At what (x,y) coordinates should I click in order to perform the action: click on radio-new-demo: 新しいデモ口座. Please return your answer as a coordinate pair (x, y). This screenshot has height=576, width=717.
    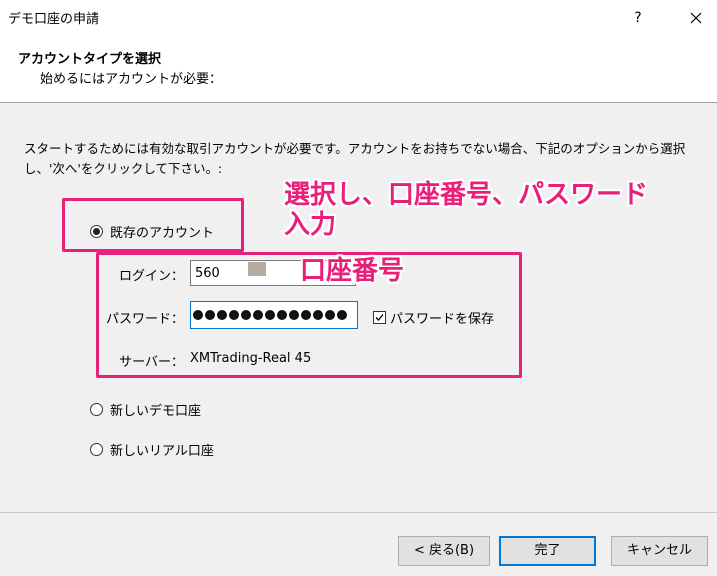
    Looking at the image, I should click on (145, 409).